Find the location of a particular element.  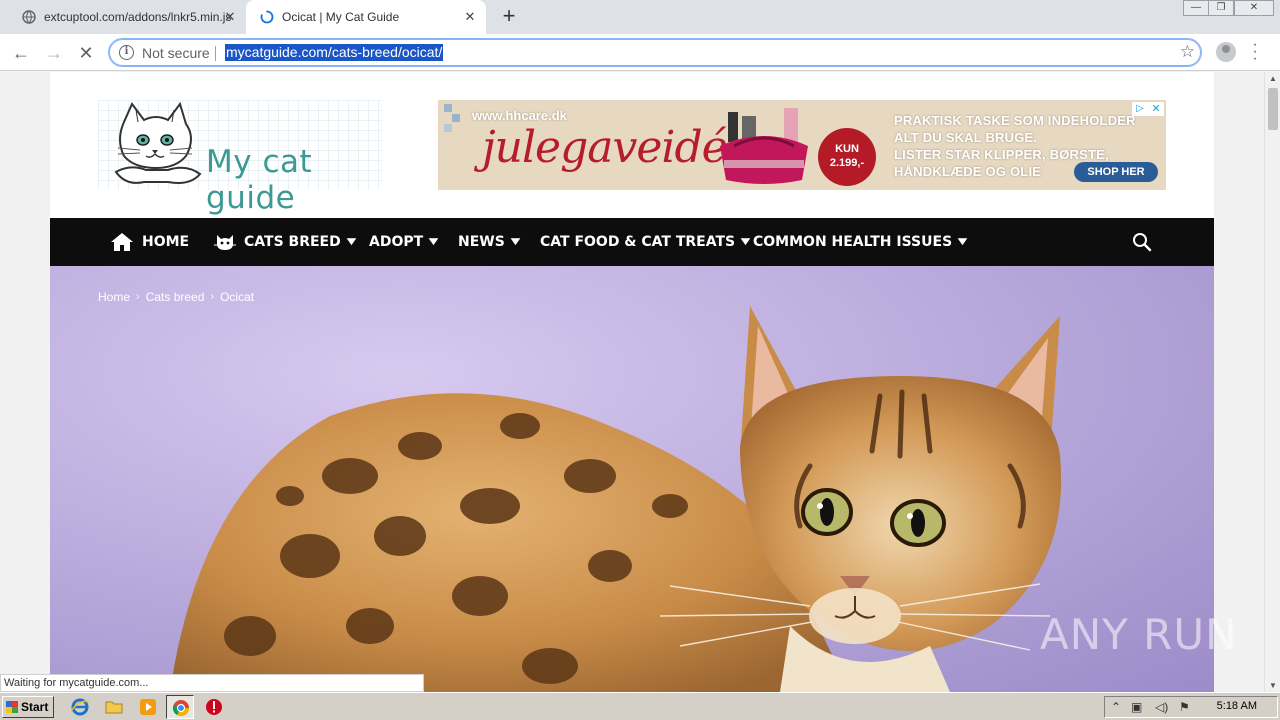

site-logo: My cat guide is located at coordinates (240, 158).